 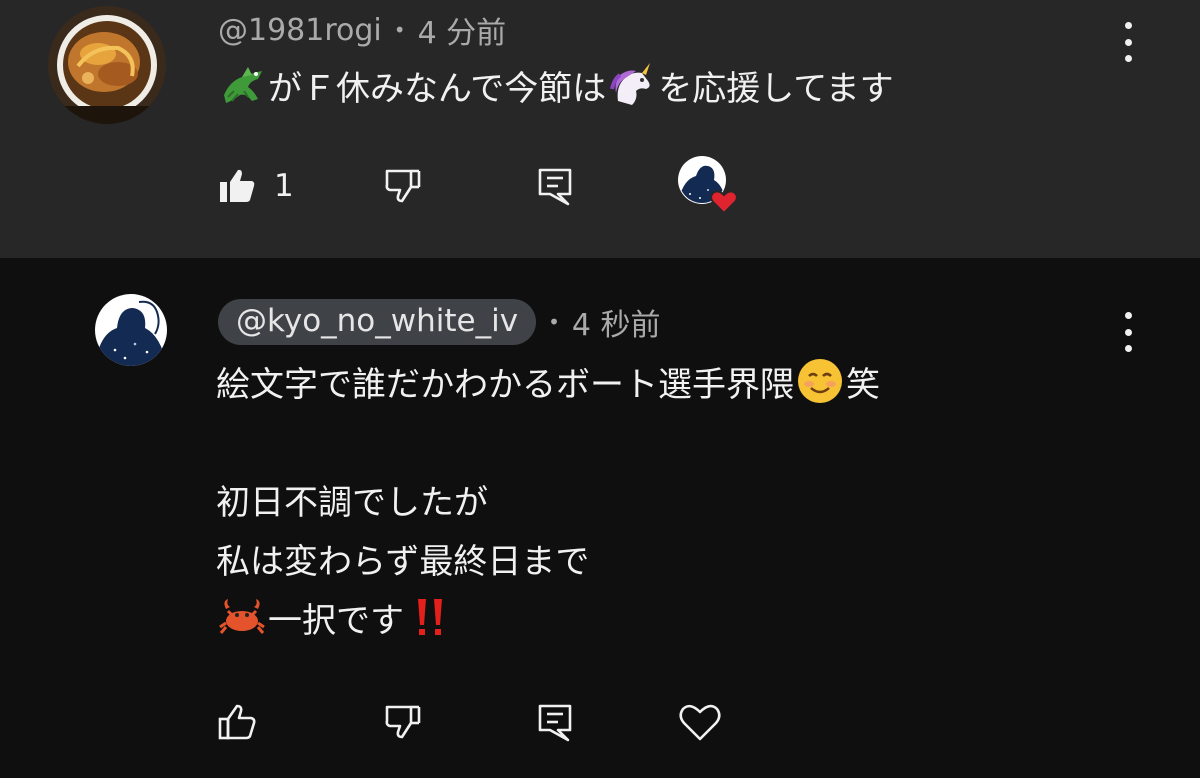 I want to click on comment-line-1a: 絵文字で誰だかわかるボート選手界隈, so click(x=505, y=385).